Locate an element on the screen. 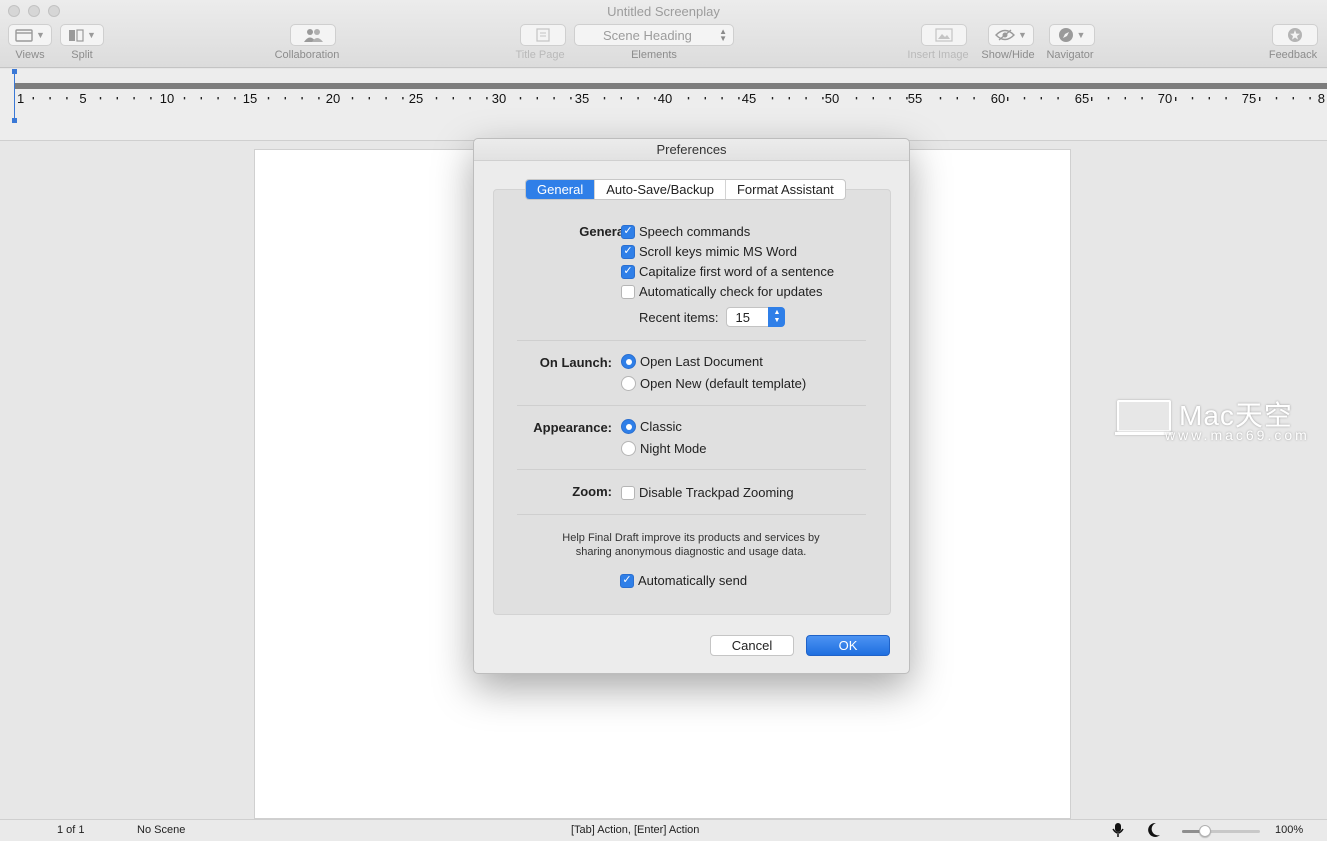 This screenshot has width=1327, height=841. ruler: 1 5 10 15 20 25 30 35 40 45 50 55 60 65 70 75 8 is located at coordinates (663, 105).